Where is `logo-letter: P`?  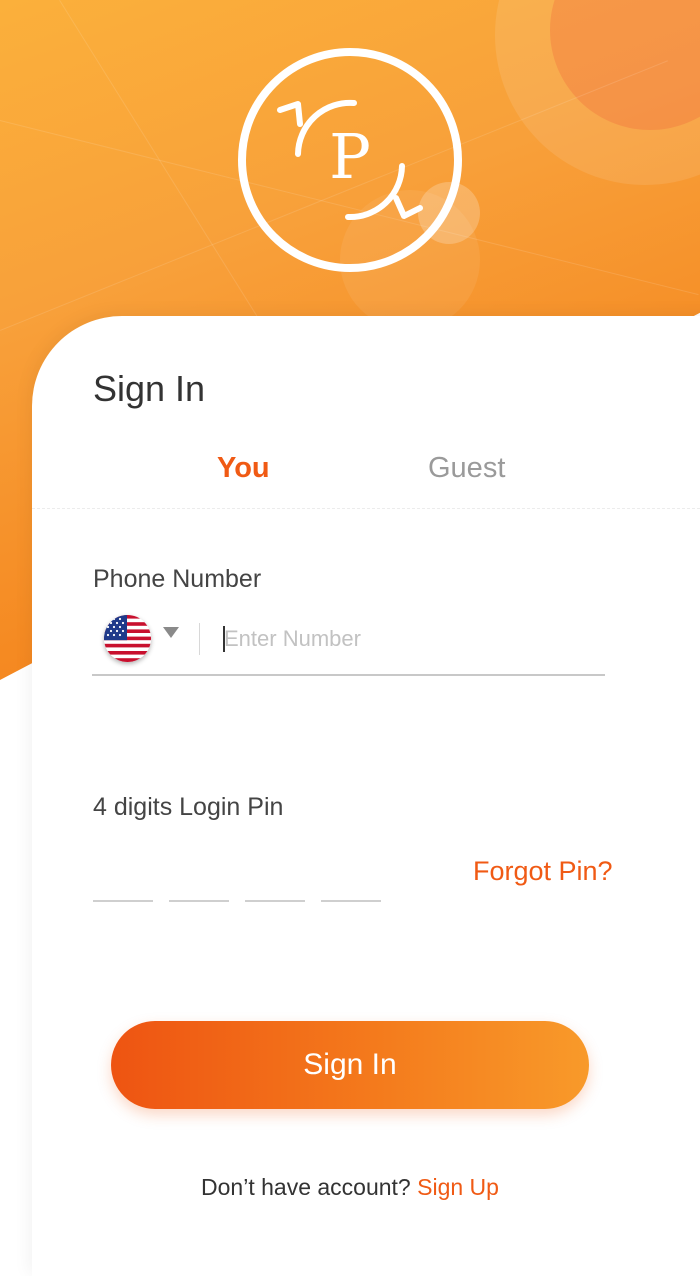
logo-letter: P is located at coordinates (350, 156).